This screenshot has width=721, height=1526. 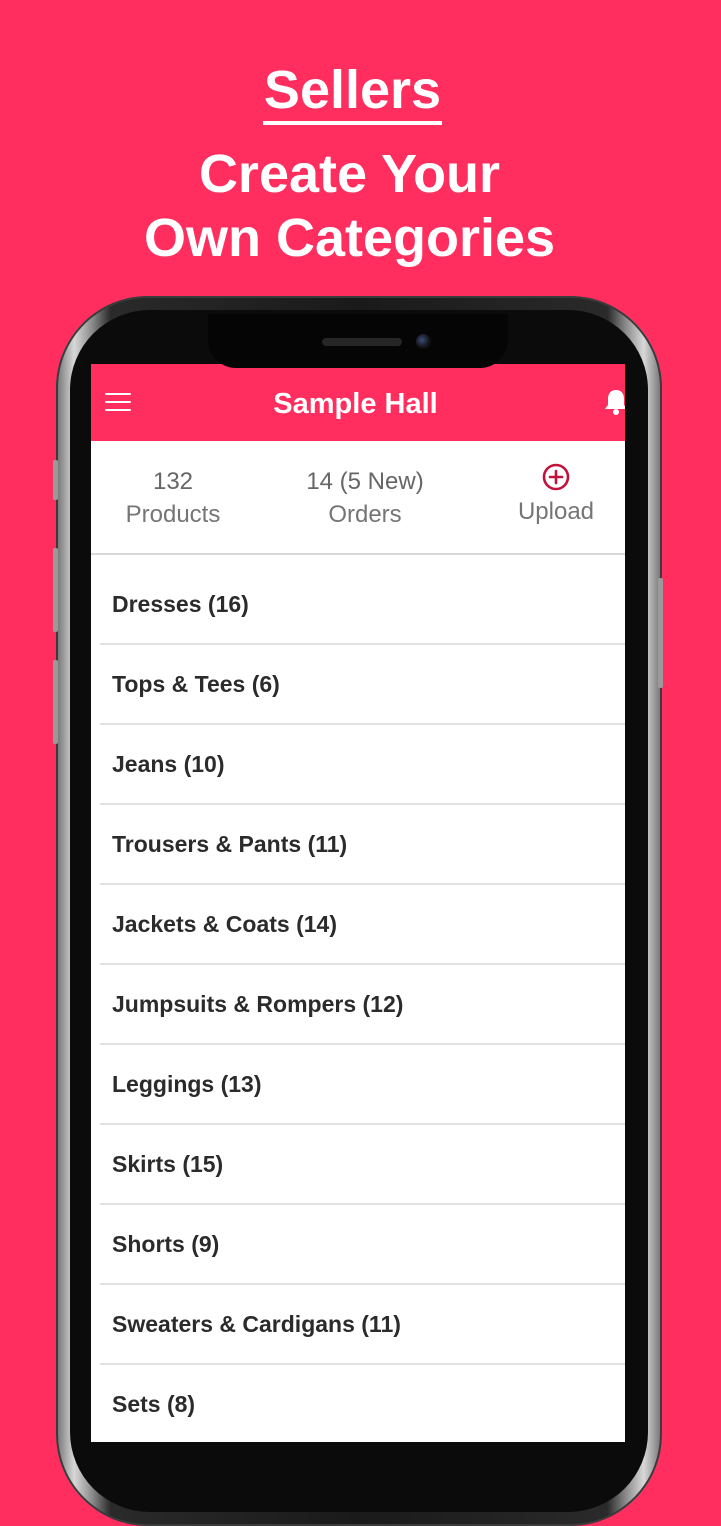 What do you see at coordinates (349, 174) in the screenshot?
I see `promo-headline-line-1: Create Your` at bounding box center [349, 174].